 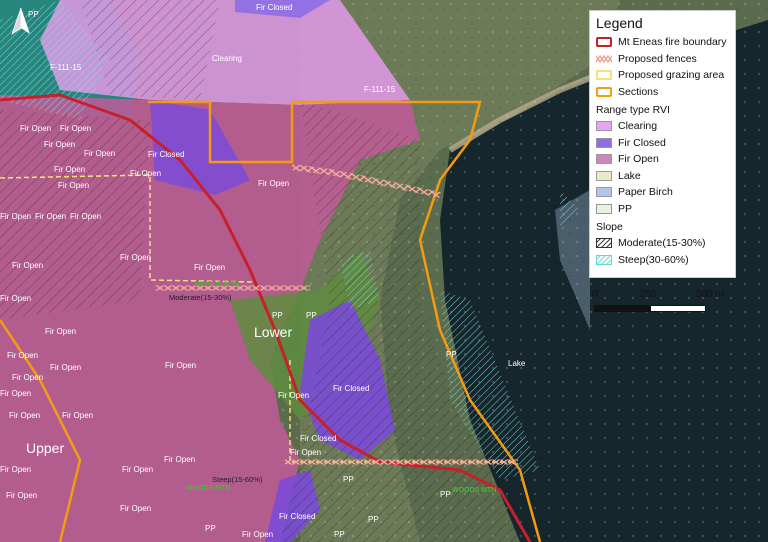 What do you see at coordinates (671, 75) in the screenshot?
I see `legend-item-label: Proposed grazing area` at bounding box center [671, 75].